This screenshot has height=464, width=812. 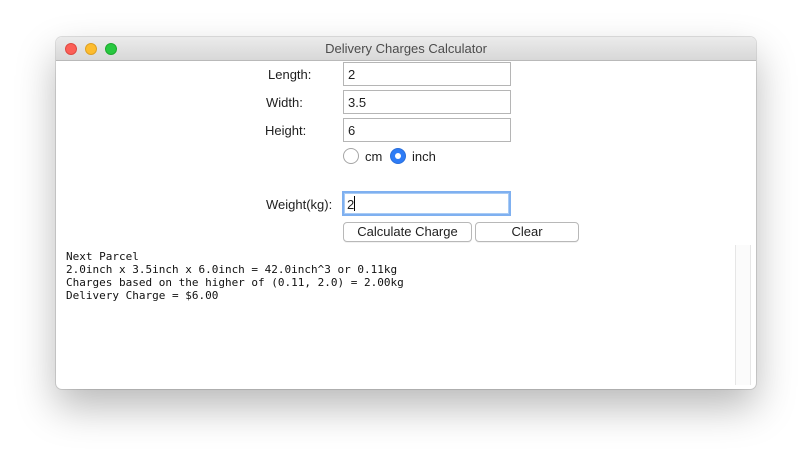 What do you see at coordinates (284, 102) in the screenshot?
I see `width-label: Width:` at bounding box center [284, 102].